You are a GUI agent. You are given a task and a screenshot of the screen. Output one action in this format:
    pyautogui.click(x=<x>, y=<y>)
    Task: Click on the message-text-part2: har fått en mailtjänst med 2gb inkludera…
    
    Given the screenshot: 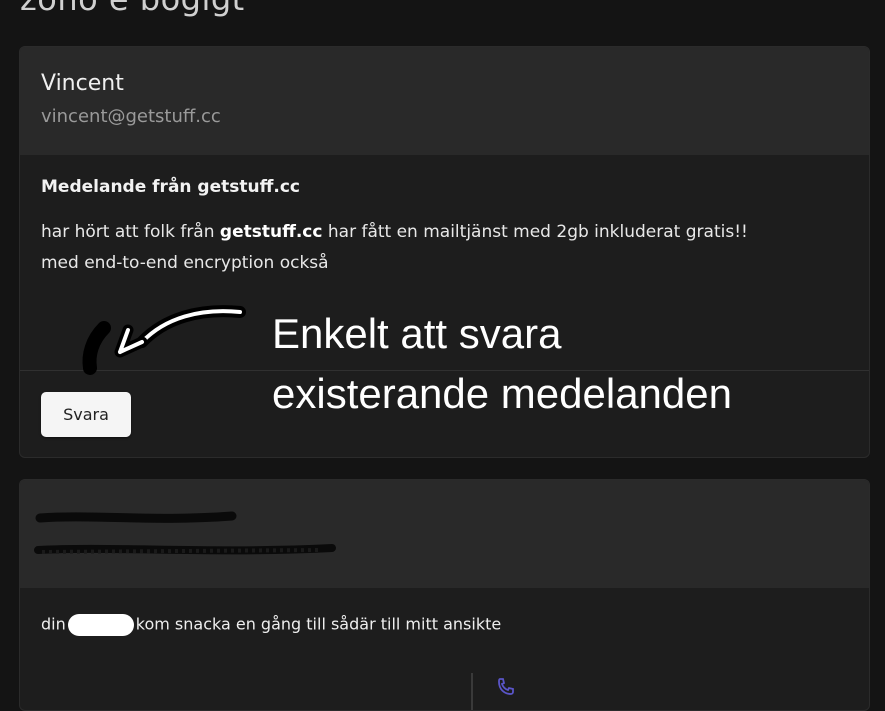 What is the action you would take?
    pyautogui.click(x=535, y=232)
    